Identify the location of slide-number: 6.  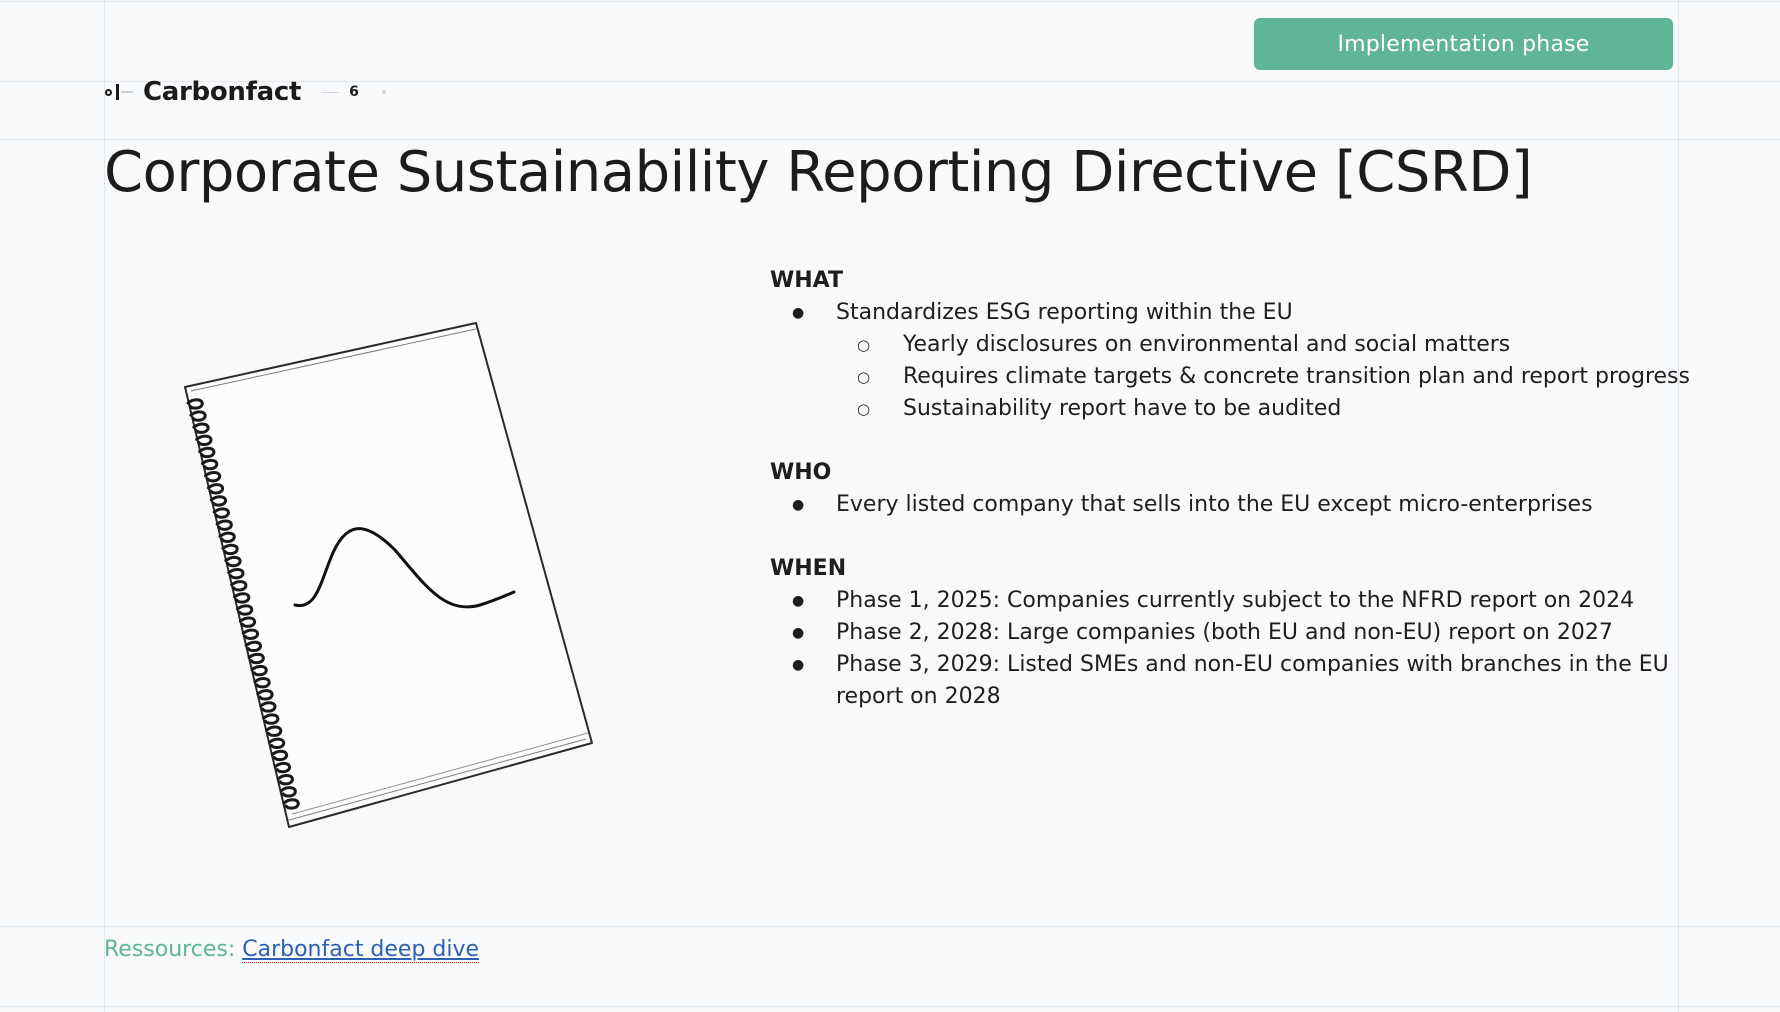
(354, 92).